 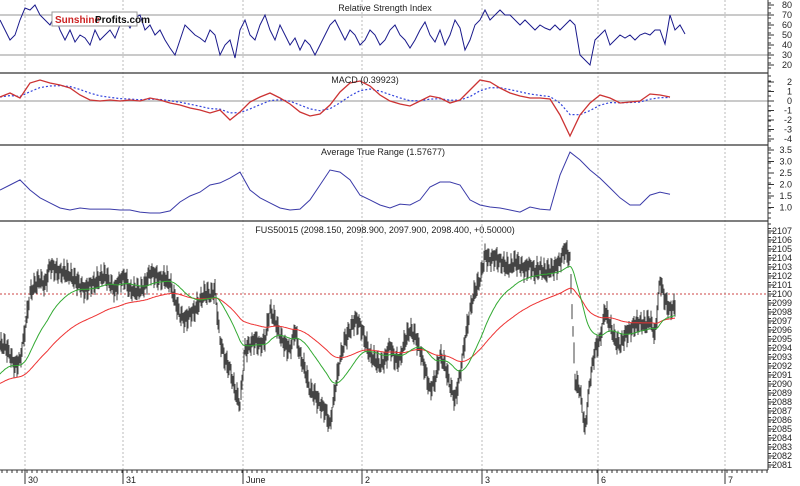 I want to click on y-tick-label: 3.0, so click(x=785, y=162).